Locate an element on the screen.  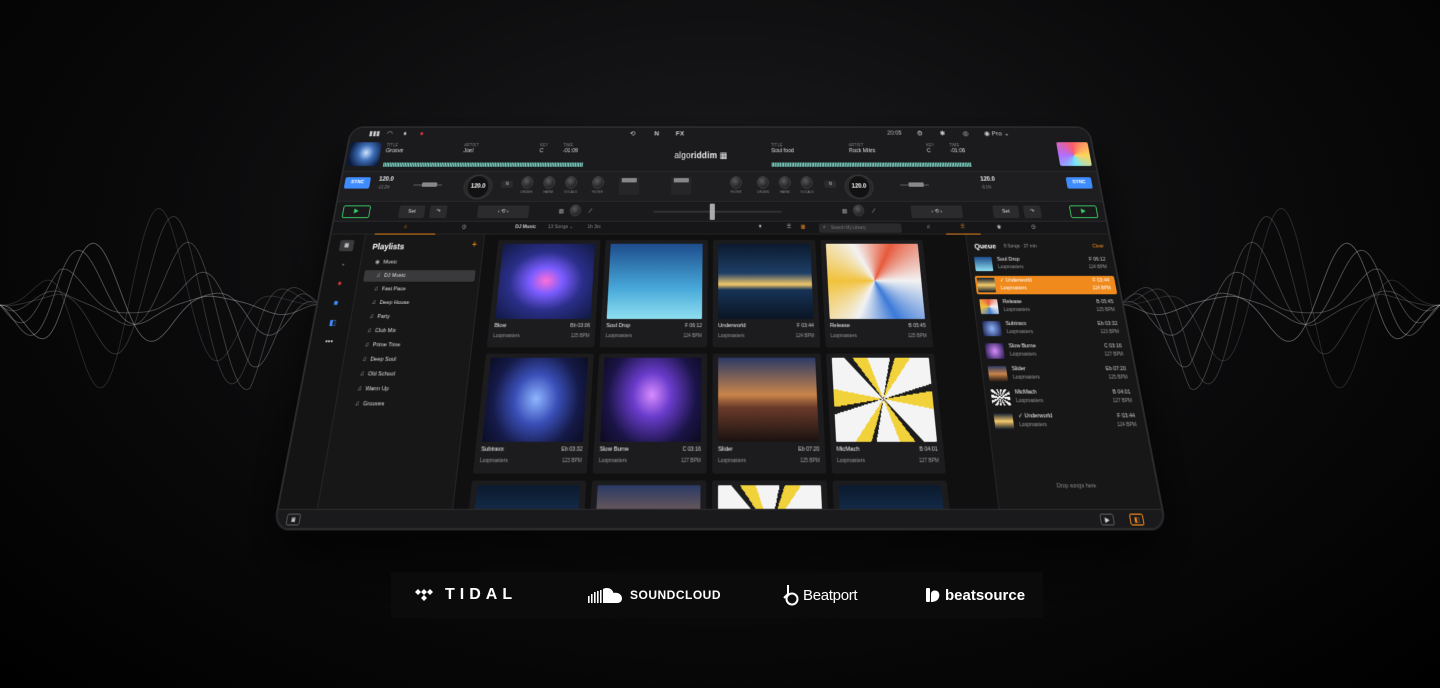
more-icon: ••• is located at coordinates (329, 341).